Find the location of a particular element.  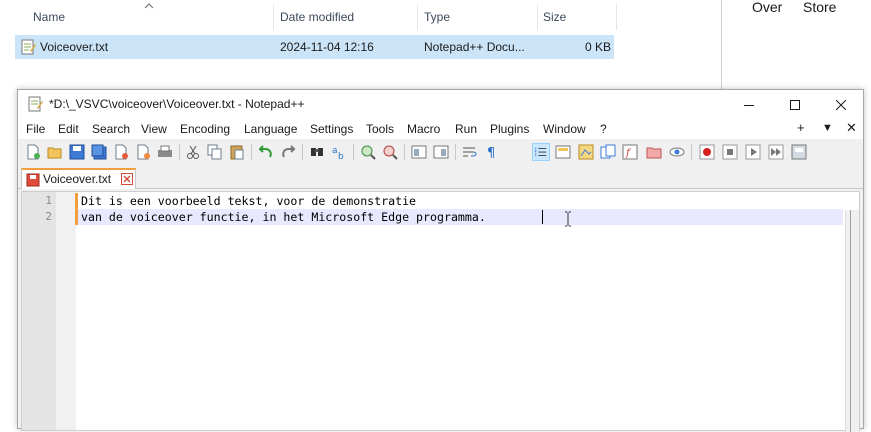

function-list-icon: f is located at coordinates (630, 152).